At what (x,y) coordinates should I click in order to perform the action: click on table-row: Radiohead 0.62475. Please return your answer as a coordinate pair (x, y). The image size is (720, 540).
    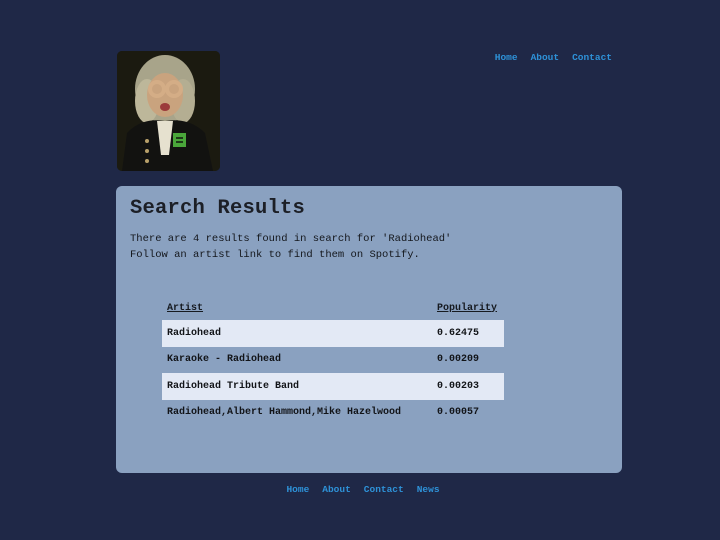
    Looking at the image, I should click on (333, 333).